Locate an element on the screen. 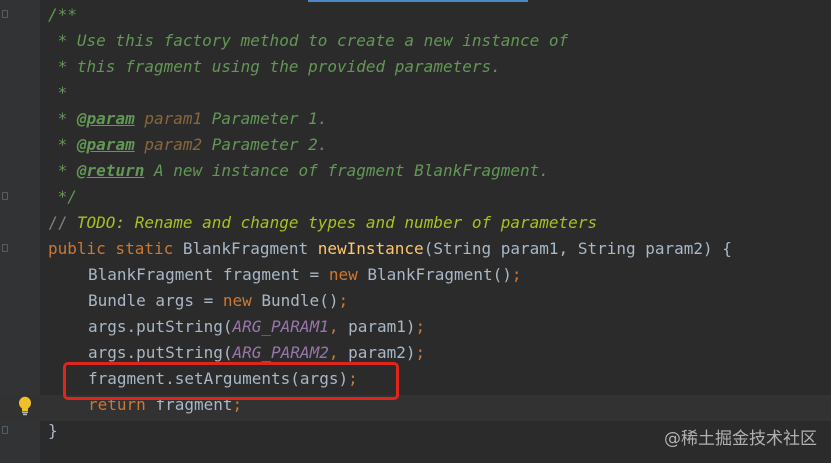 Image resolution: width=831 pixels, height=463 pixels. code-line: * @param param1 Parameter 1. is located at coordinates (439, 119).